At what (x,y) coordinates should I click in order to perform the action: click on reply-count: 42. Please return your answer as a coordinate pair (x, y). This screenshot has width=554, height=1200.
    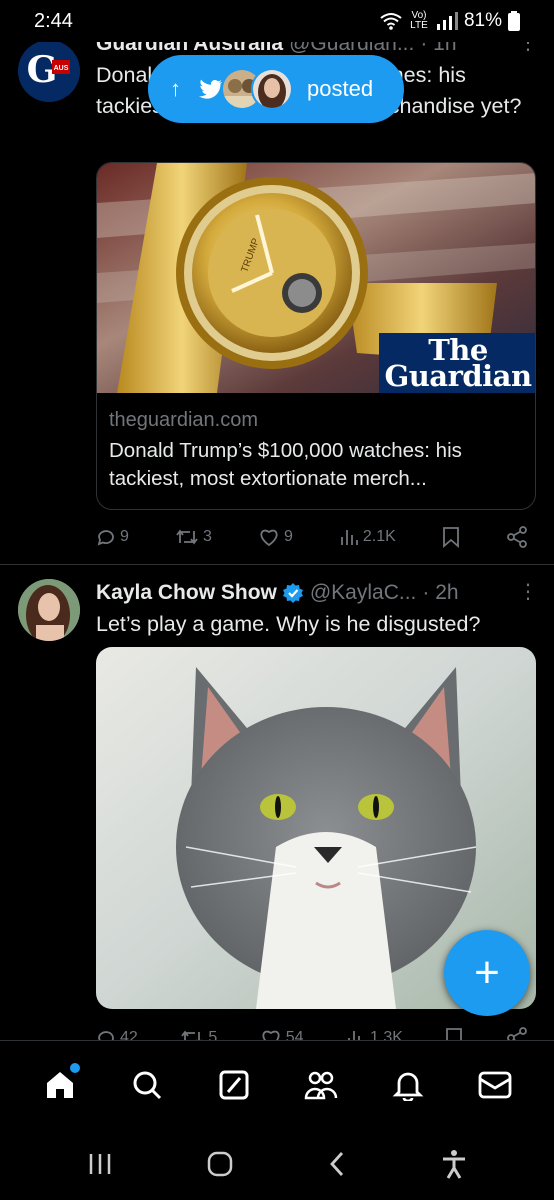
    Looking at the image, I should click on (129, 1034).